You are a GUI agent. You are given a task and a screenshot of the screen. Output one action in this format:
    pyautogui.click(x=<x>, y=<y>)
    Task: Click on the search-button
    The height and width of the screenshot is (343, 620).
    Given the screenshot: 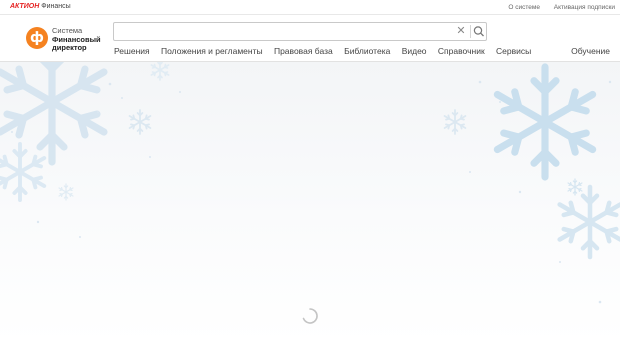 What is the action you would take?
    pyautogui.click(x=479, y=31)
    